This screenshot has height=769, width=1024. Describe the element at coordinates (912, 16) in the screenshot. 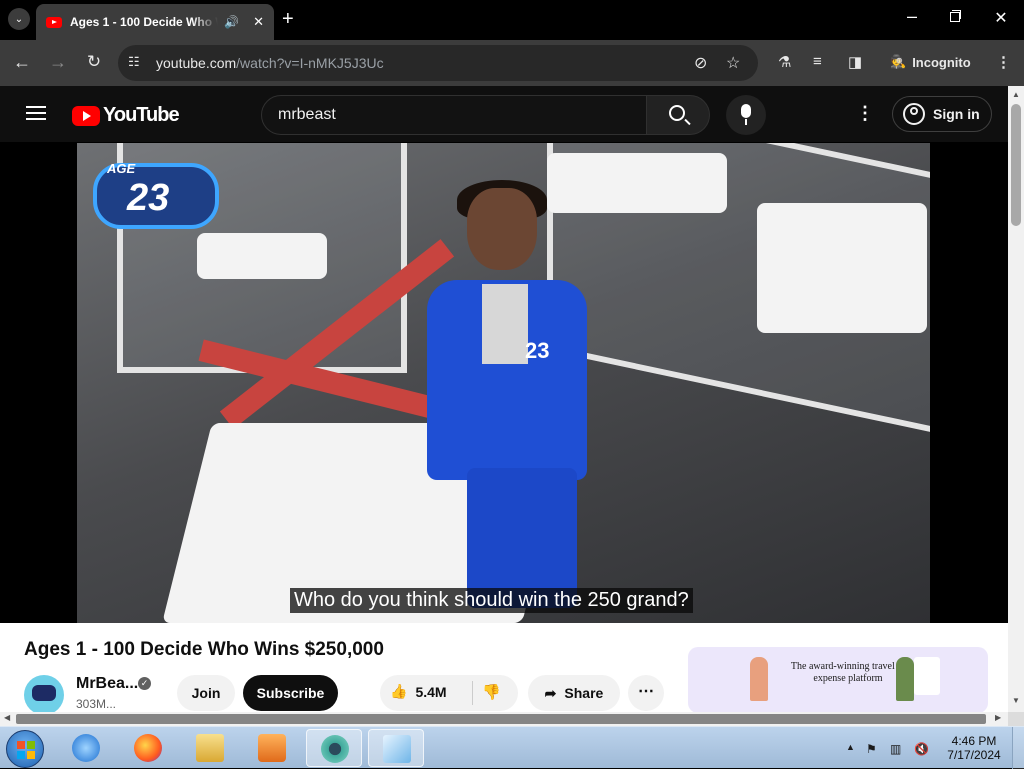

I see `minimize-window-button: –` at that location.